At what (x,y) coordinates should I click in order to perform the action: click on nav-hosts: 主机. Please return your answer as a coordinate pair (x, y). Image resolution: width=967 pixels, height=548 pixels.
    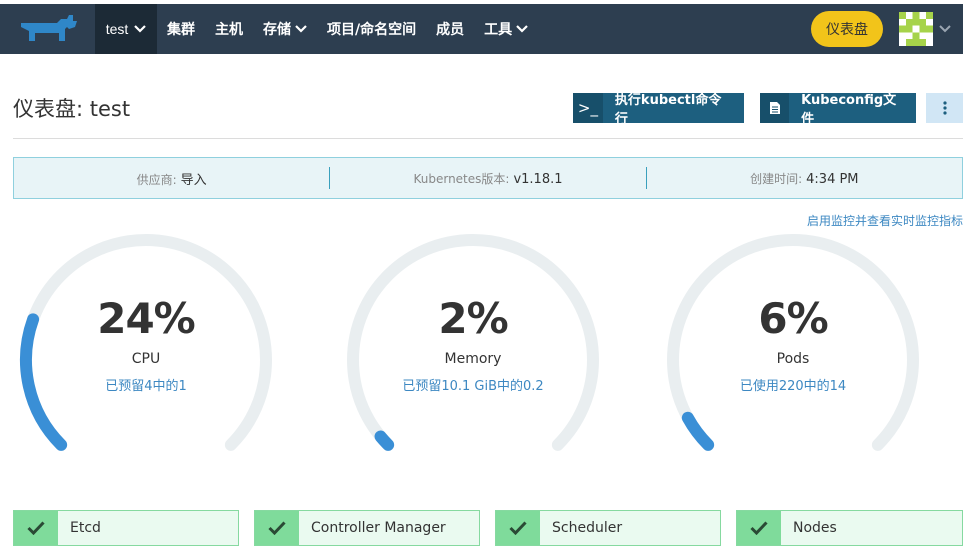
    Looking at the image, I should click on (229, 29).